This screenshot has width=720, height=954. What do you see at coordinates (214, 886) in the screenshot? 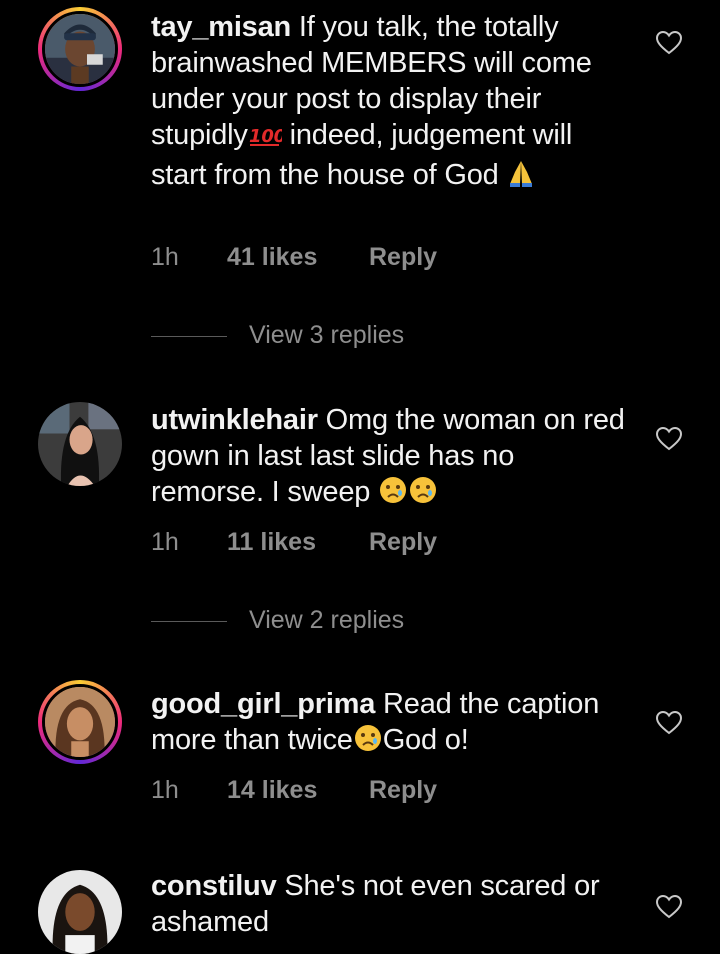
I see `comment-username: constiluv` at bounding box center [214, 886].